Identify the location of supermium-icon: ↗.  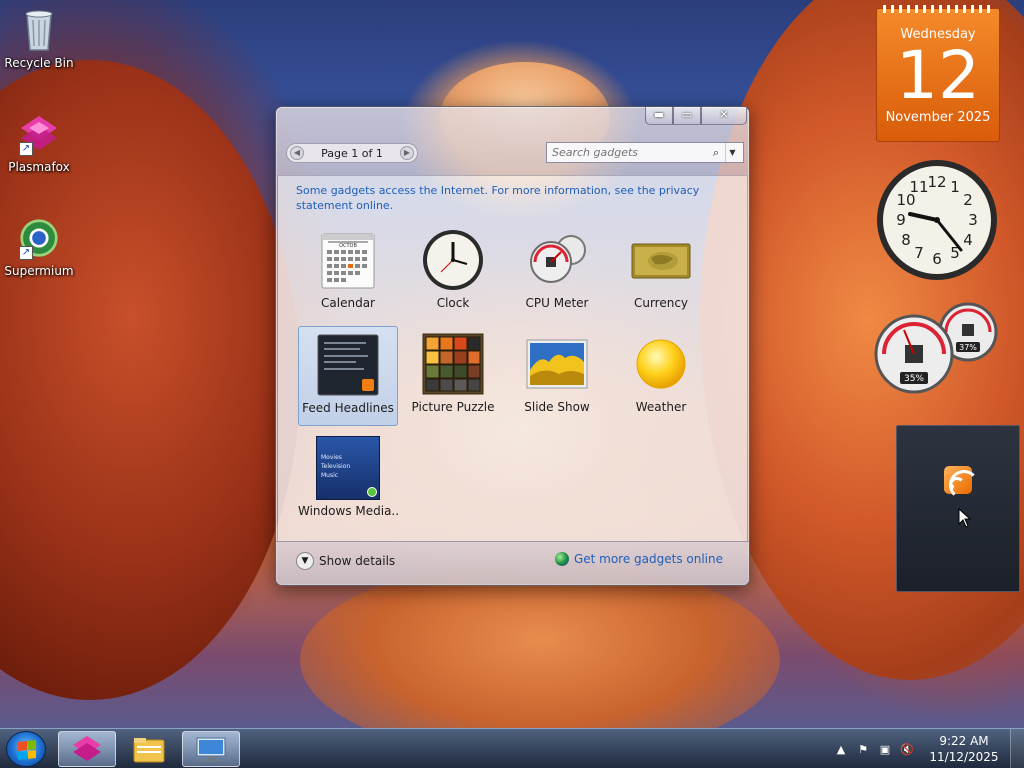
(39, 238).